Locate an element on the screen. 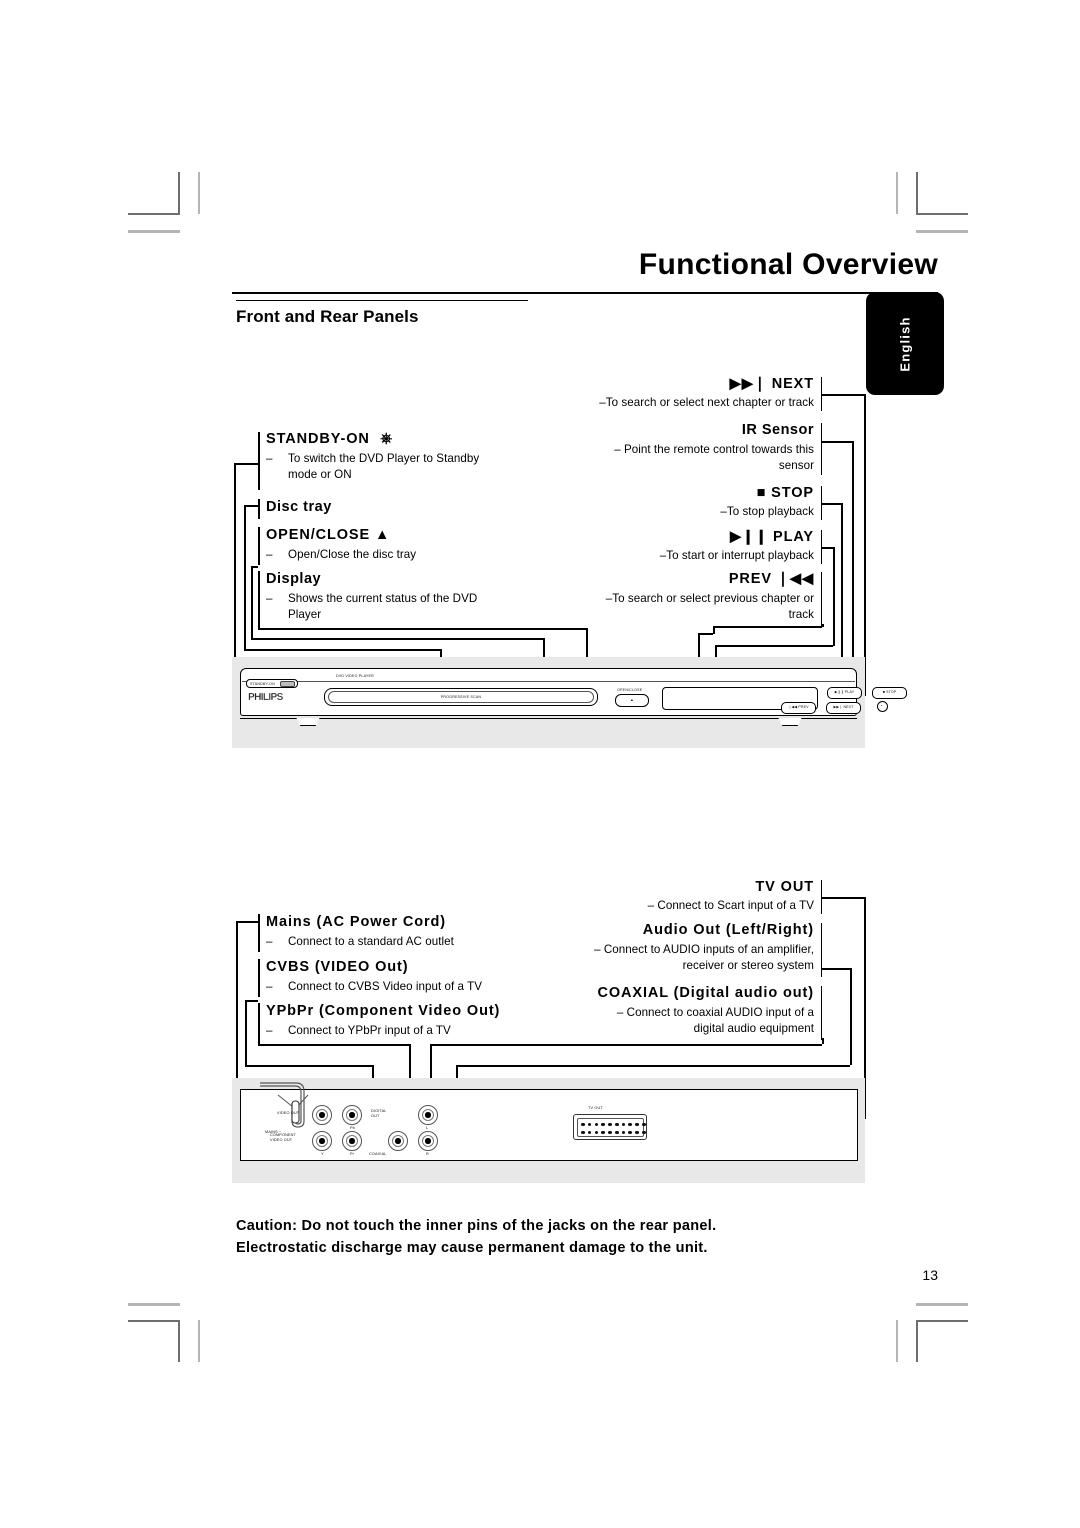 The height and width of the screenshot is (1528, 1080). jack-audio-left is located at coordinates (428, 1115).